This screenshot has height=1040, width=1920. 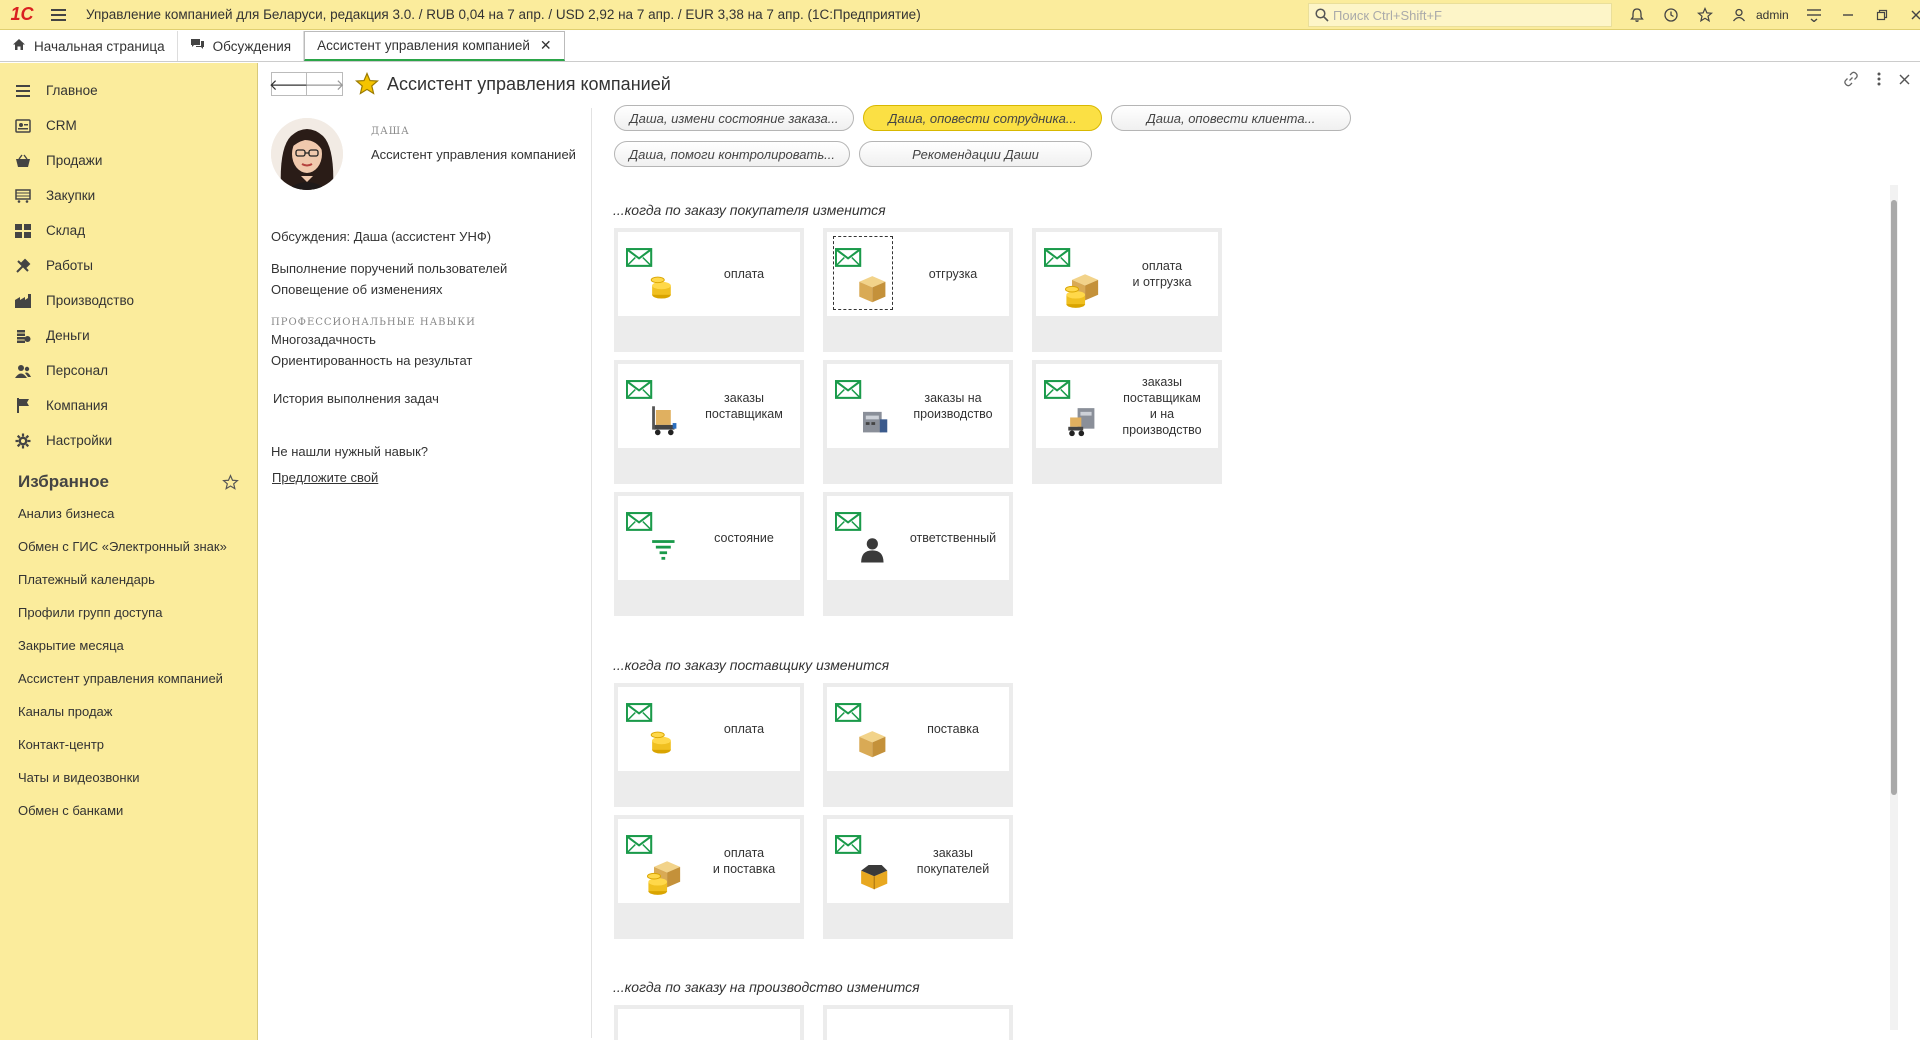 I want to click on favorites-title: Избранное, so click(x=63, y=481).